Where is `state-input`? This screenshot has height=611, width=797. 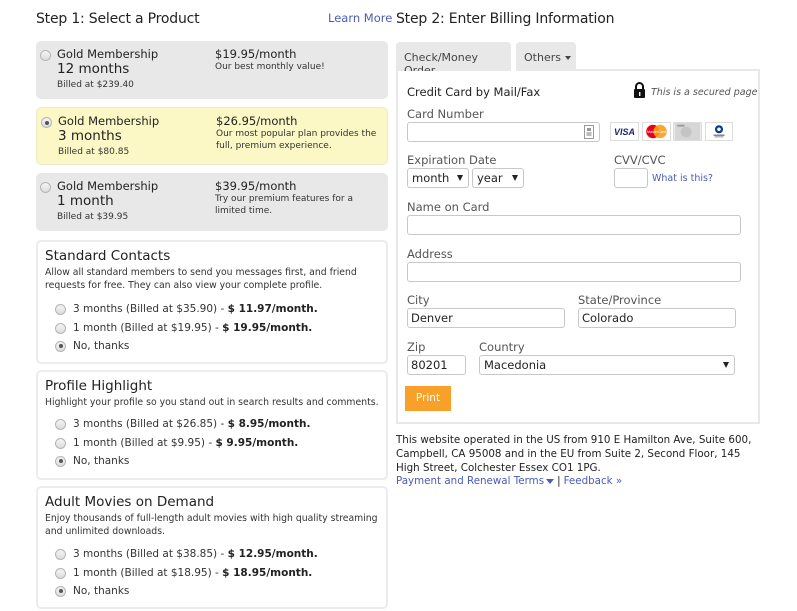
state-input is located at coordinates (657, 318).